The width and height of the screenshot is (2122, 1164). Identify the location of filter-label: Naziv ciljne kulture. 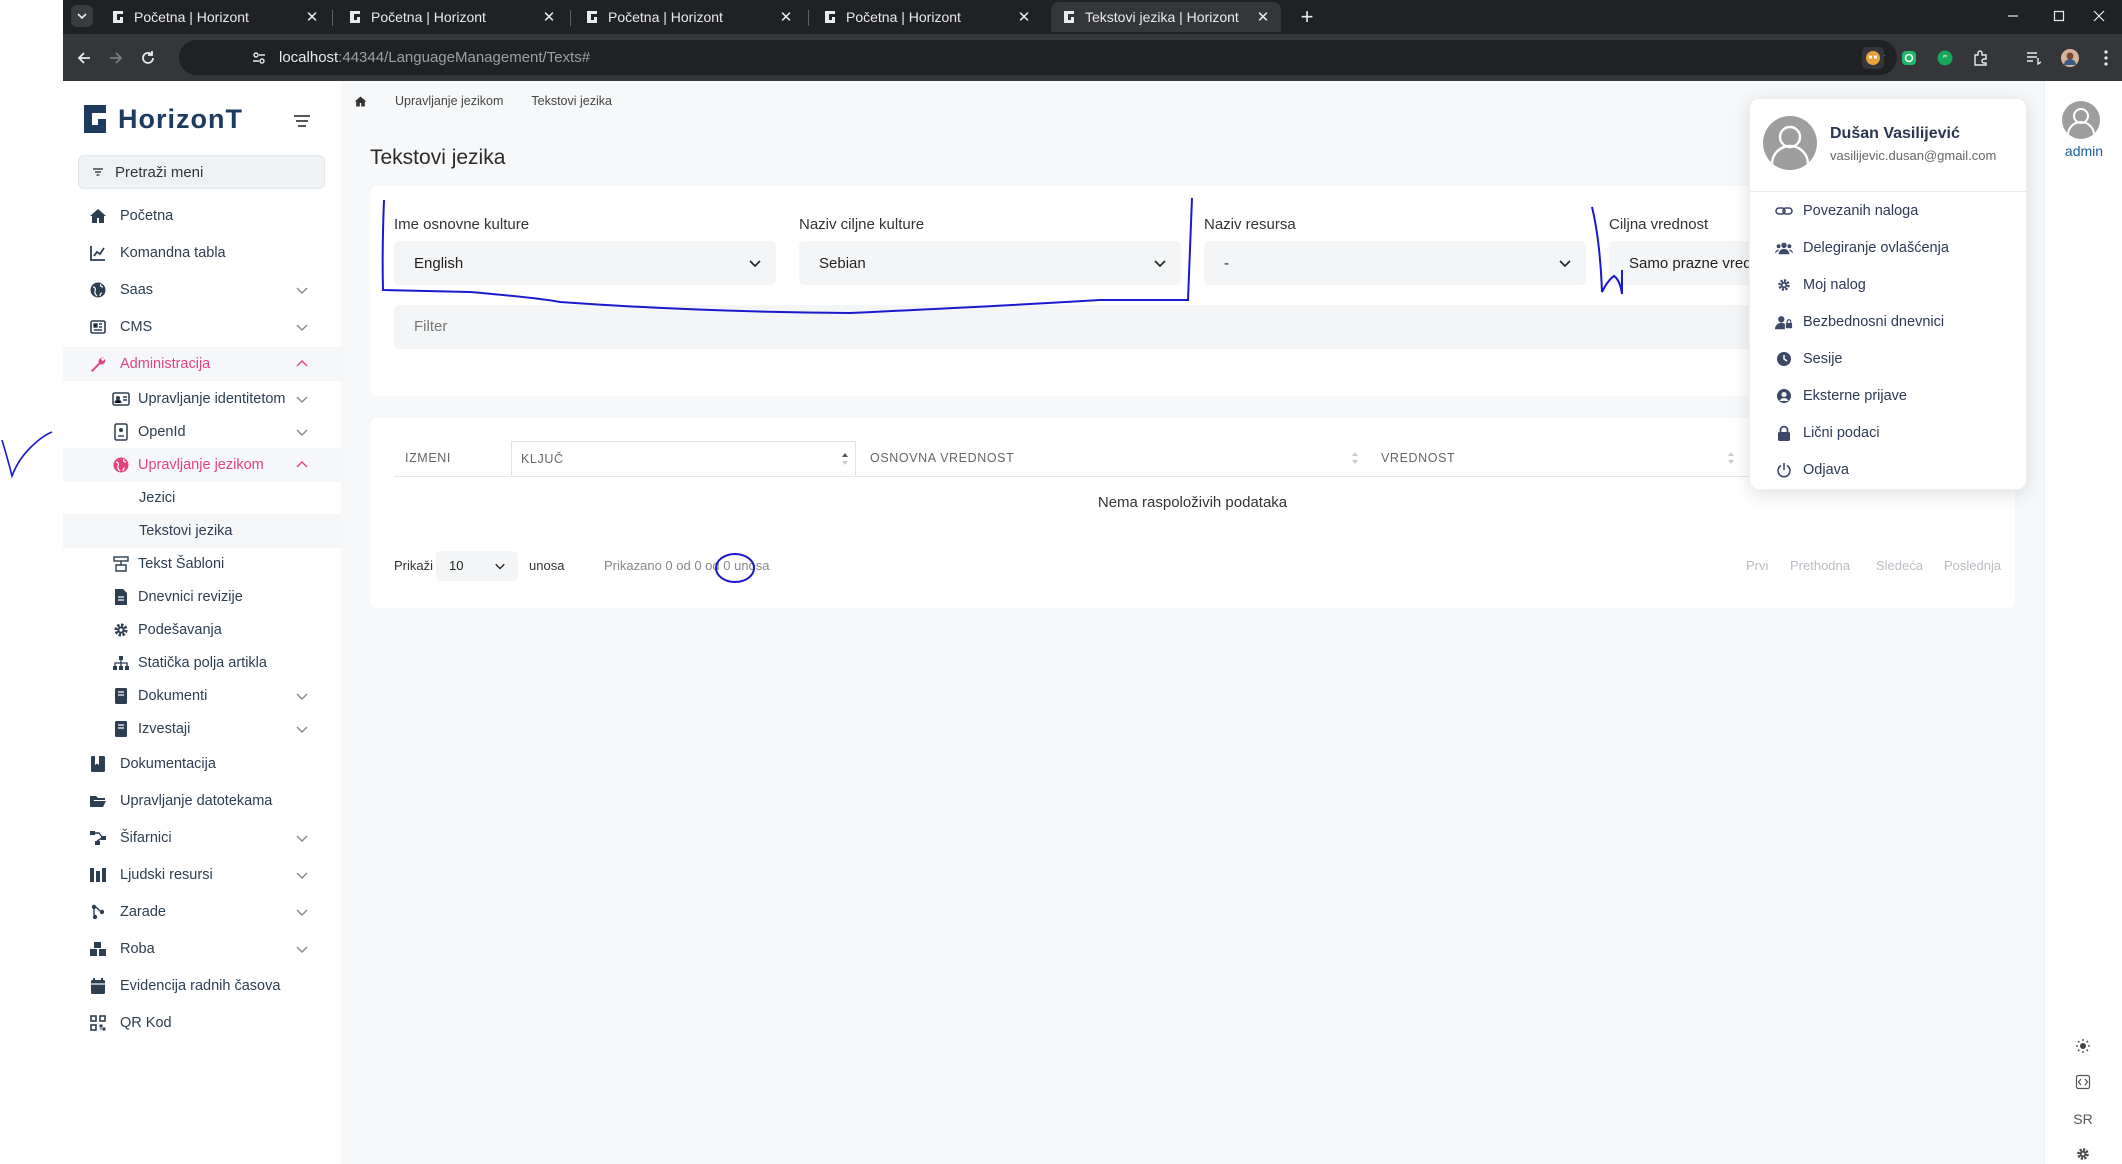
(862, 224).